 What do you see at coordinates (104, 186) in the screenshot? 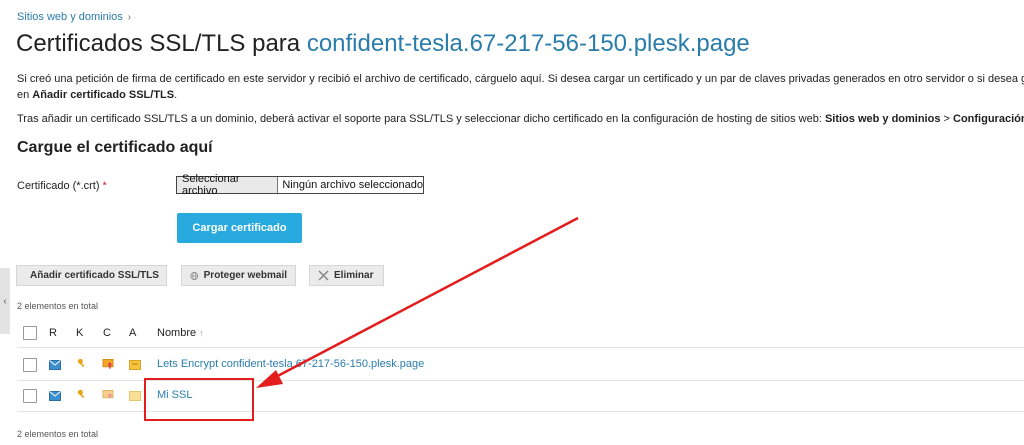
I see `required-mark: *` at bounding box center [104, 186].